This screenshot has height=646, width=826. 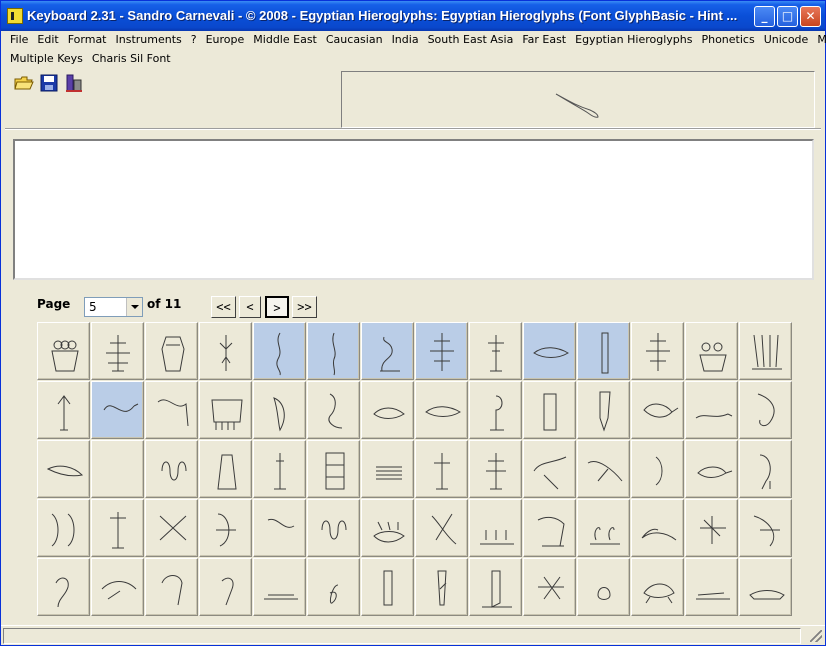 I want to click on save-disk-icon, so click(x=49, y=83).